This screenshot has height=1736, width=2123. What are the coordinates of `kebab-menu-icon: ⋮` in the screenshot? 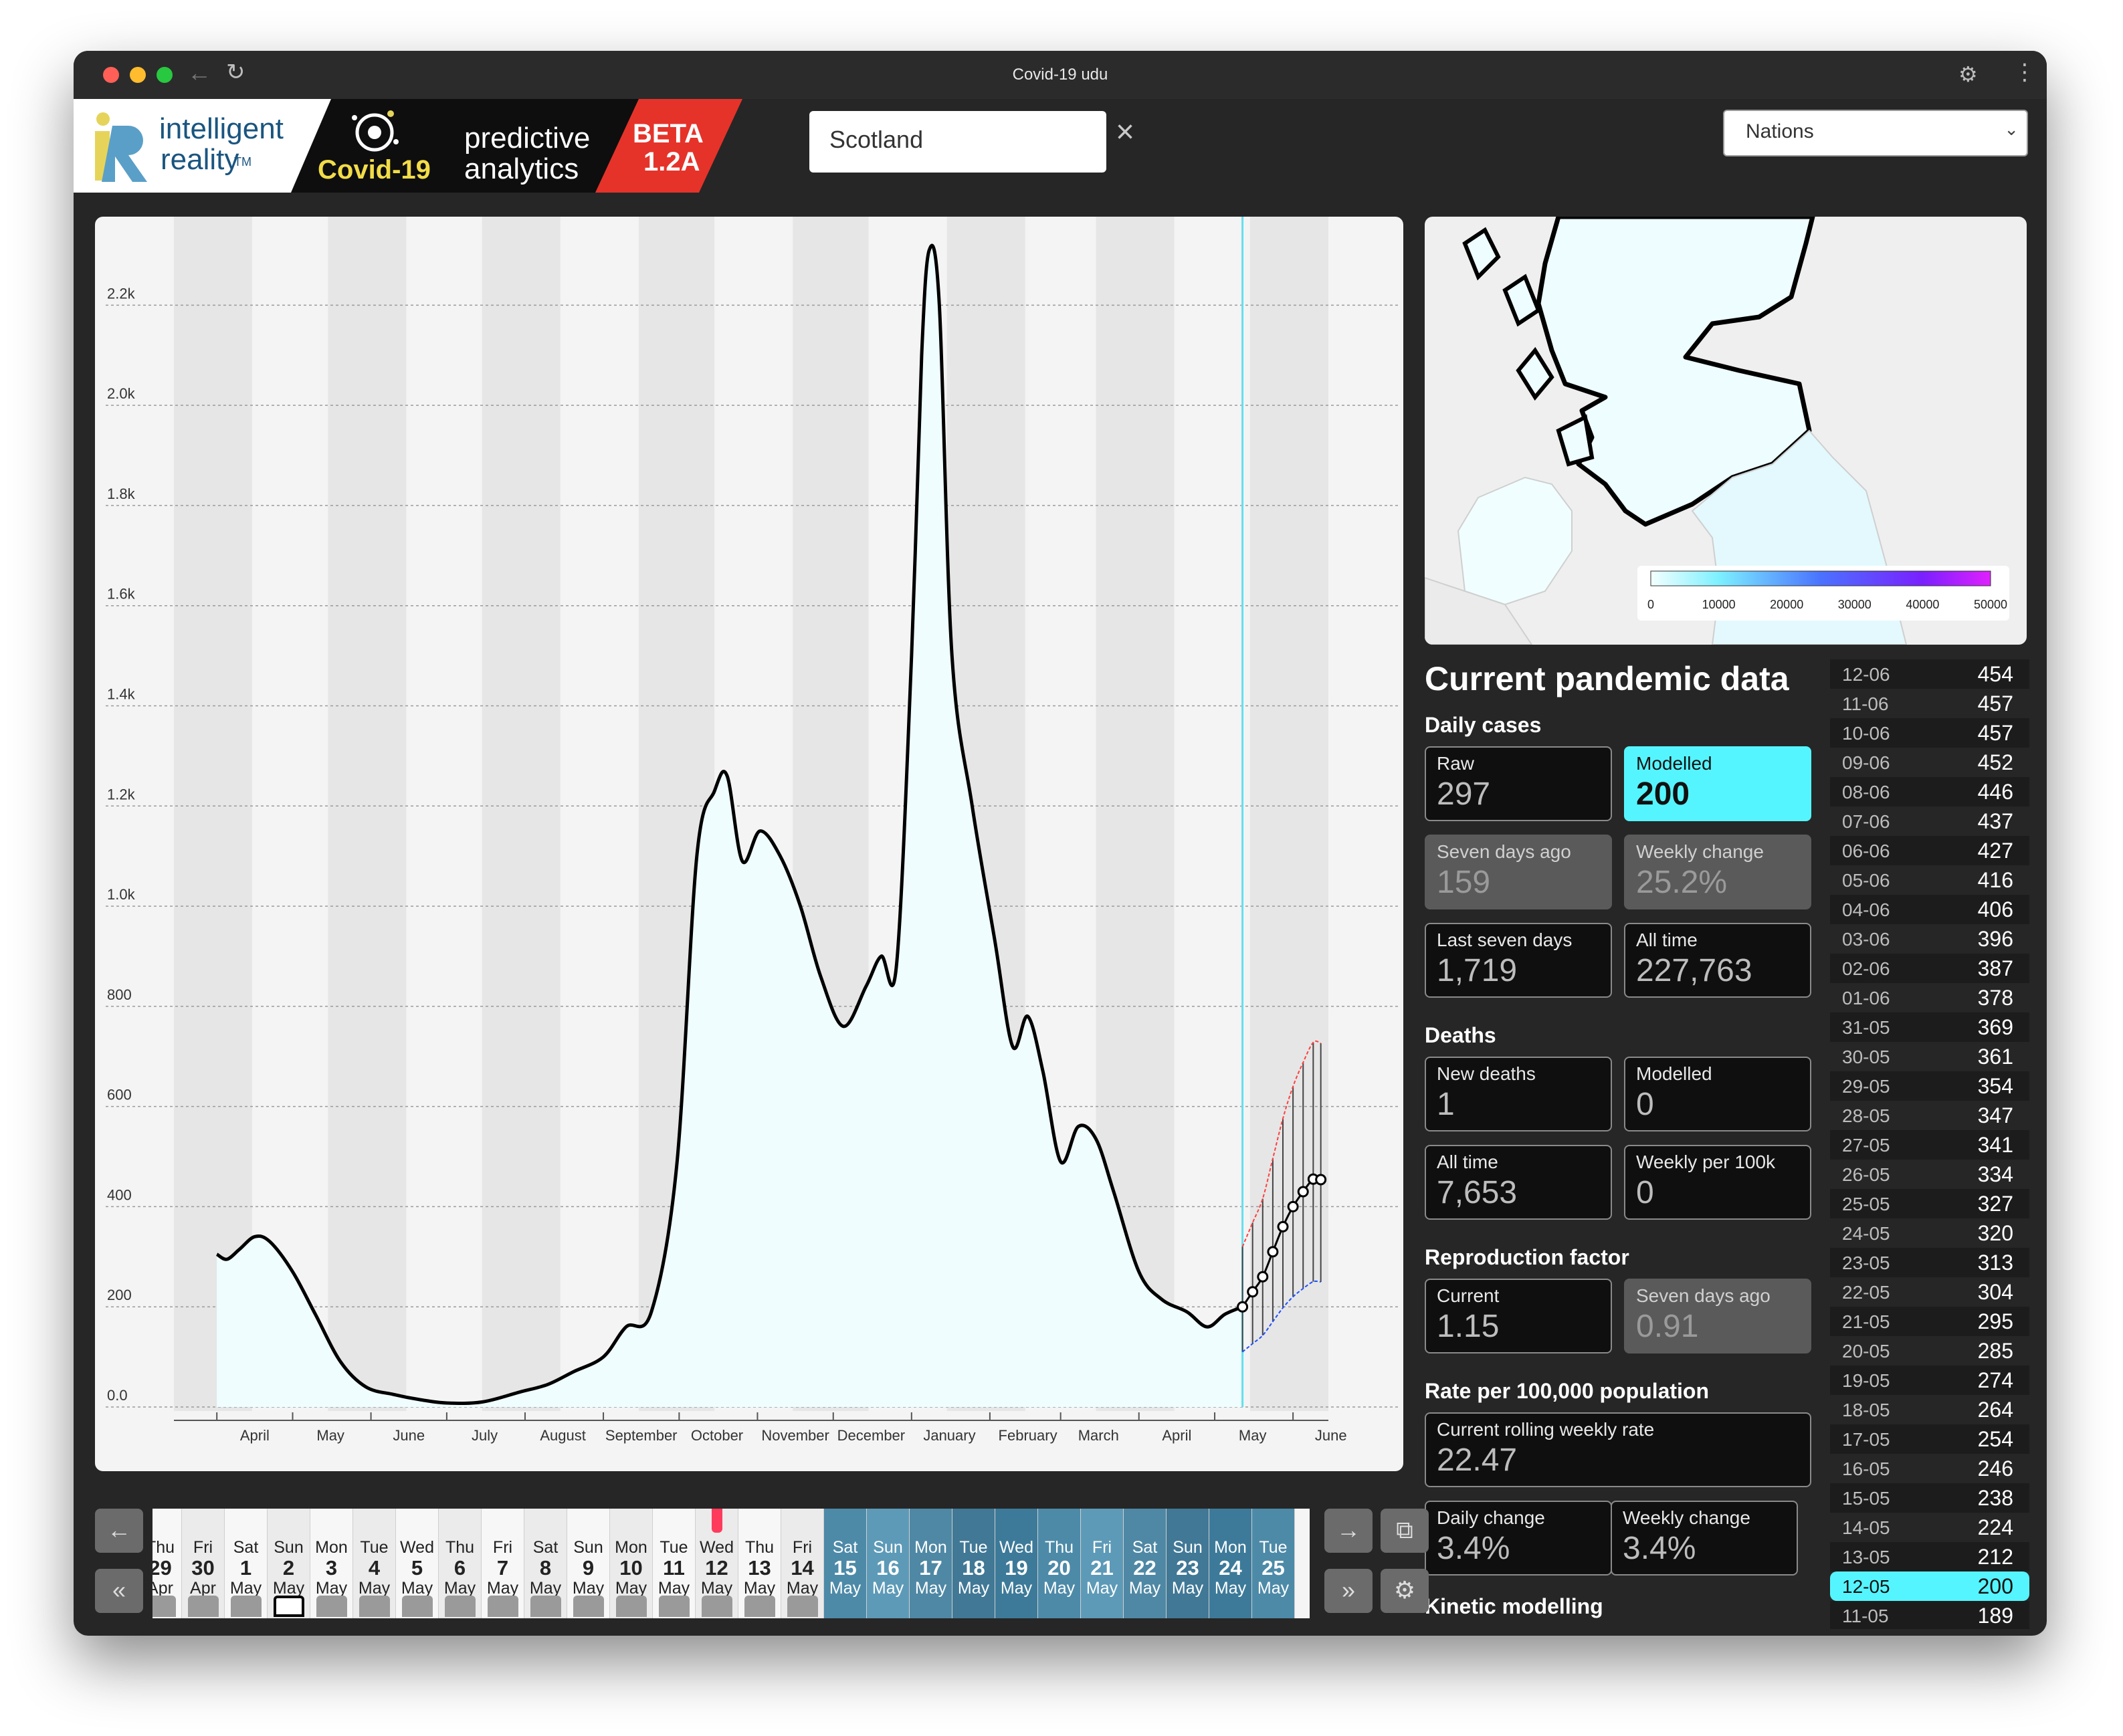 It's located at (2024, 72).